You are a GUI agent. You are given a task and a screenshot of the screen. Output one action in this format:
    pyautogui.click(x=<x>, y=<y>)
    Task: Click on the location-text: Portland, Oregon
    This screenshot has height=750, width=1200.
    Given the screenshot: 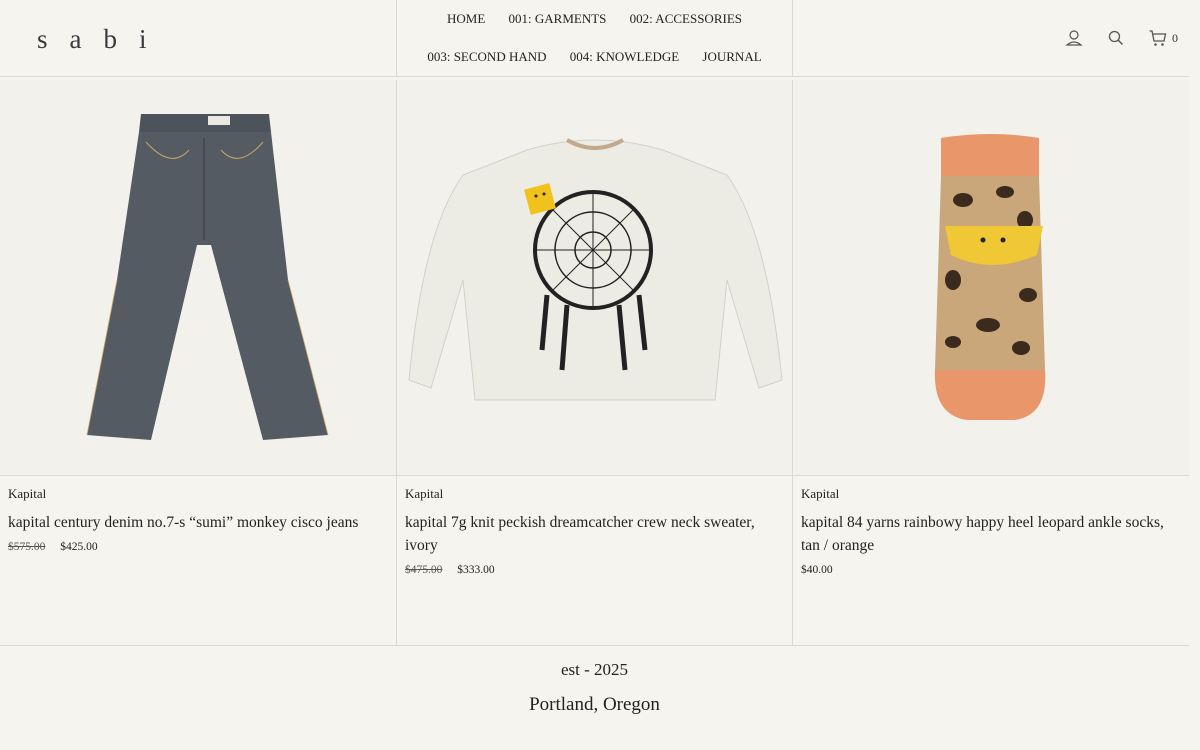 What is the action you would take?
    pyautogui.click(x=594, y=704)
    